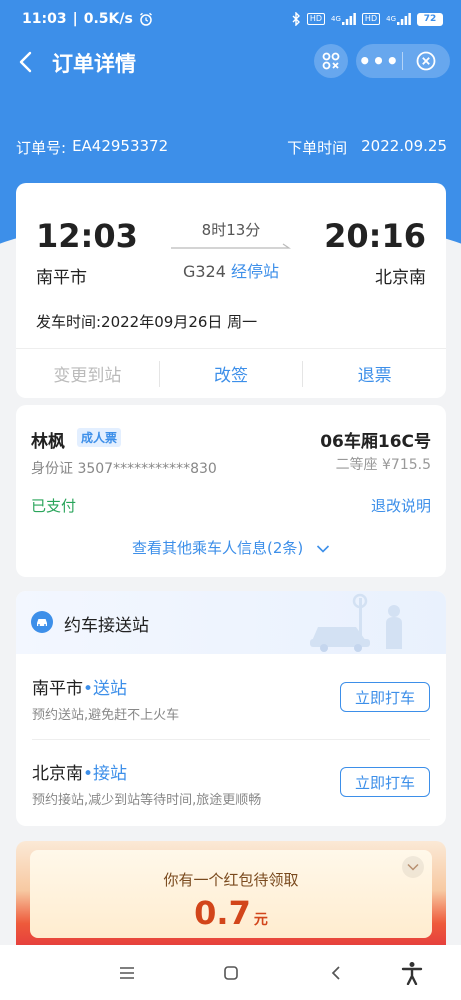  I want to click on order-number-label: 订单号:, so click(41, 148).